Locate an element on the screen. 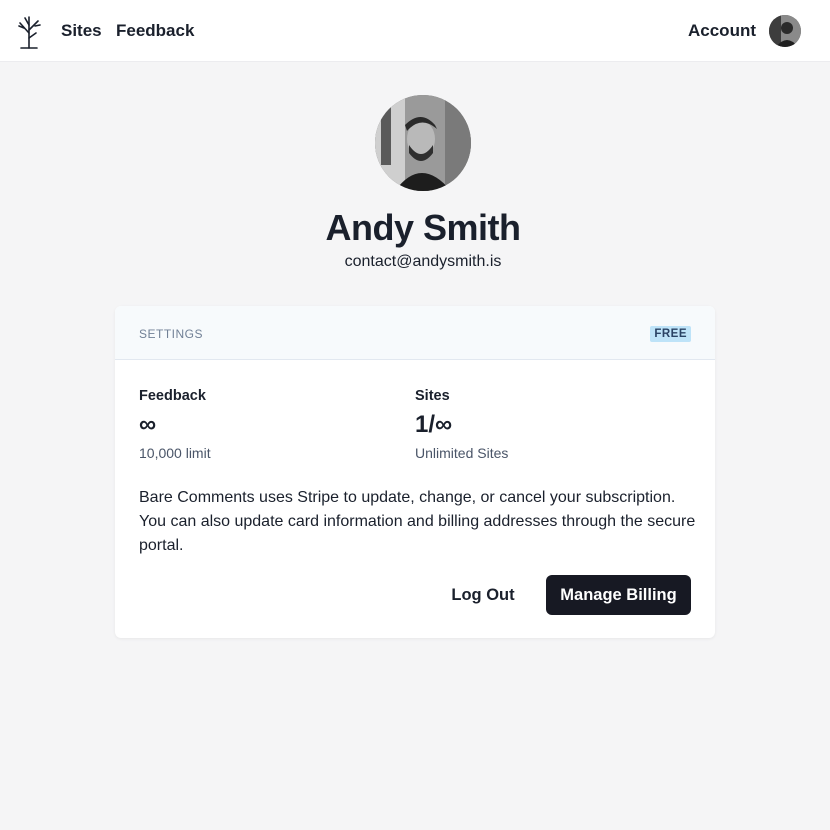  sites-stat-value: 1/∞ is located at coordinates (434, 424).